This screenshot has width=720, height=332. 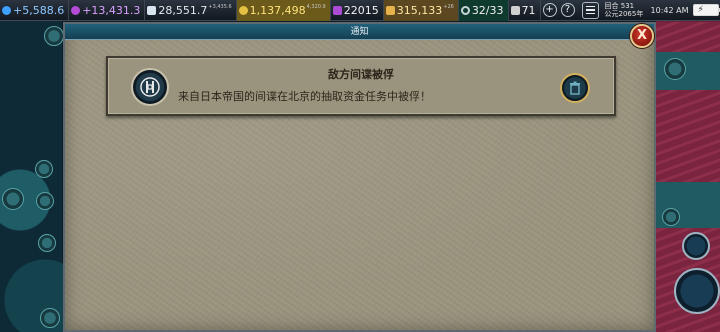 I want to click on turn-info: 回合 531 公元2065年, so click(x=627, y=10).